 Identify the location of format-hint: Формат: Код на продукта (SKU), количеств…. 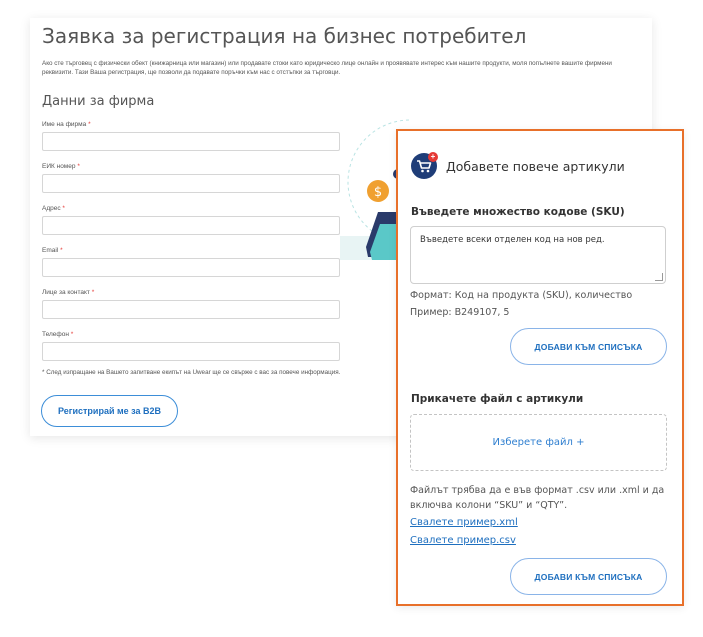
(521, 295).